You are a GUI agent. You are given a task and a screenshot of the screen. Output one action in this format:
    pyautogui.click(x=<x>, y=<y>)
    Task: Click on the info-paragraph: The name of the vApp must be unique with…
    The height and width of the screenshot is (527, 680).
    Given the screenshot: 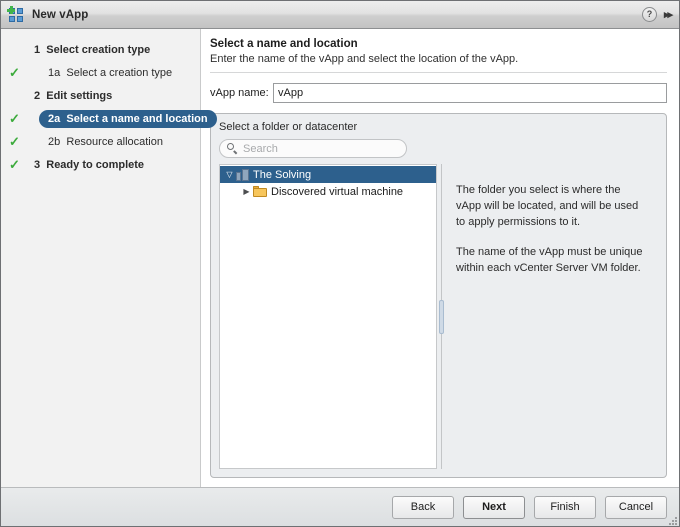 What is the action you would take?
    pyautogui.click(x=549, y=260)
    